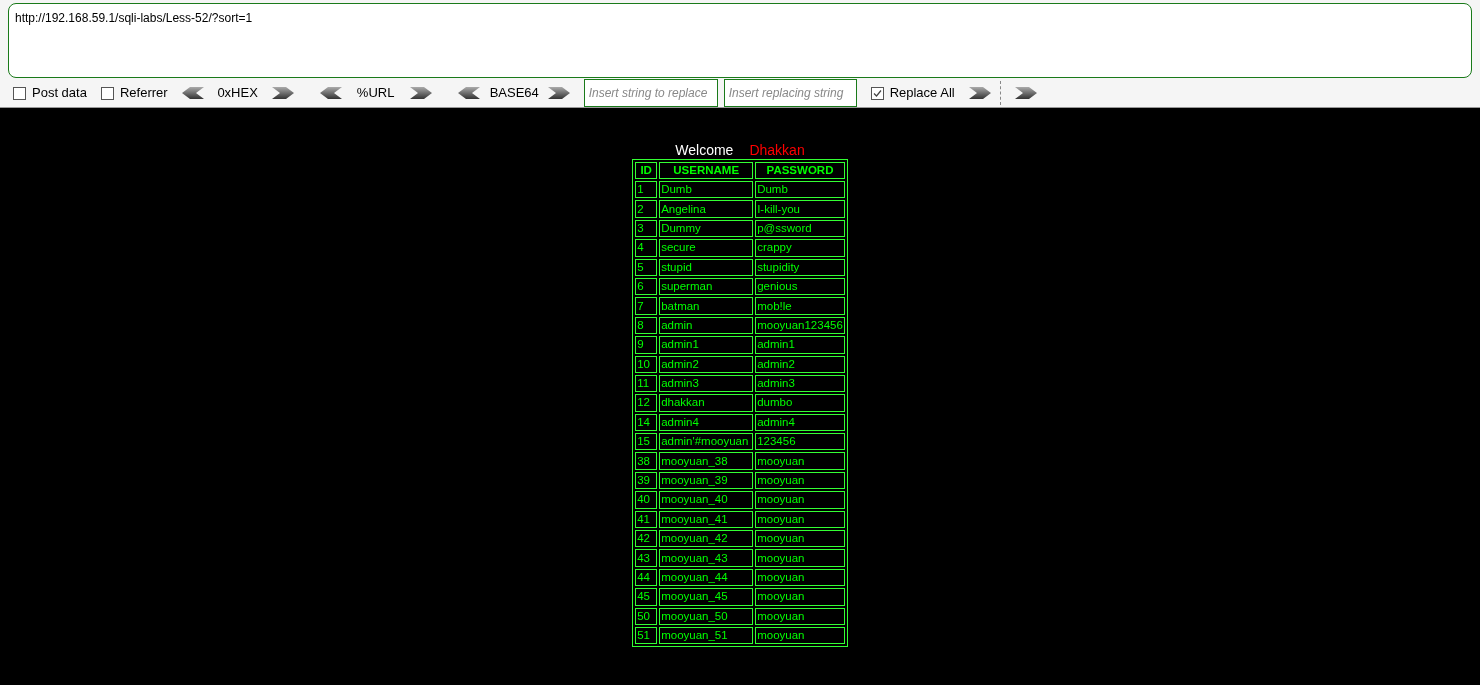 The image size is (1480, 685). What do you see at coordinates (800, 442) in the screenshot?
I see `table-cell: 123456` at bounding box center [800, 442].